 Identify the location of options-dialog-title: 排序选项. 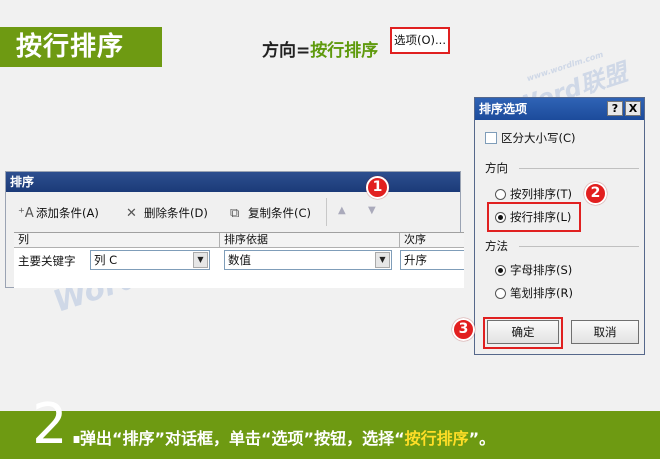
(503, 109).